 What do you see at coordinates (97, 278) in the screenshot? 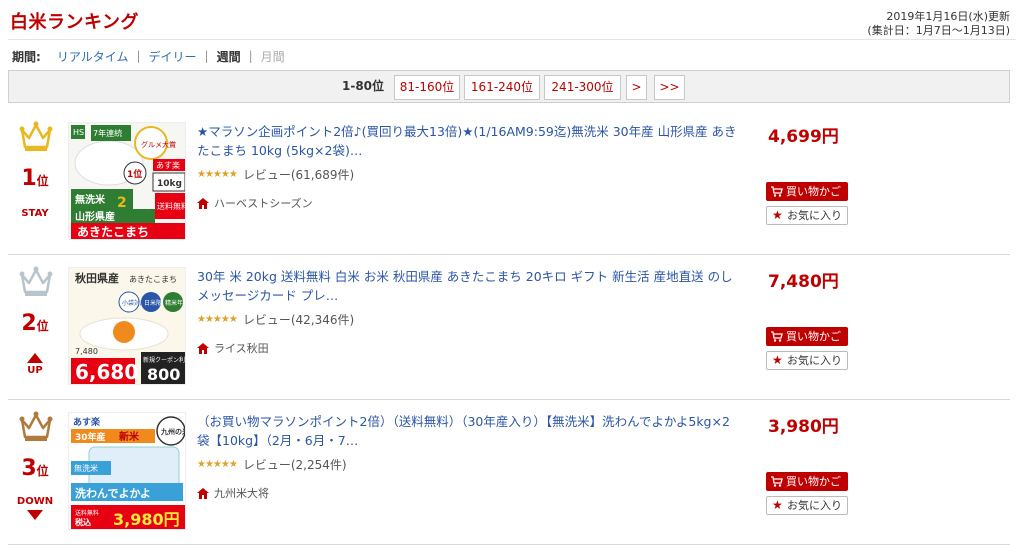
I see `svg-text: 秋田県産` at bounding box center [97, 278].